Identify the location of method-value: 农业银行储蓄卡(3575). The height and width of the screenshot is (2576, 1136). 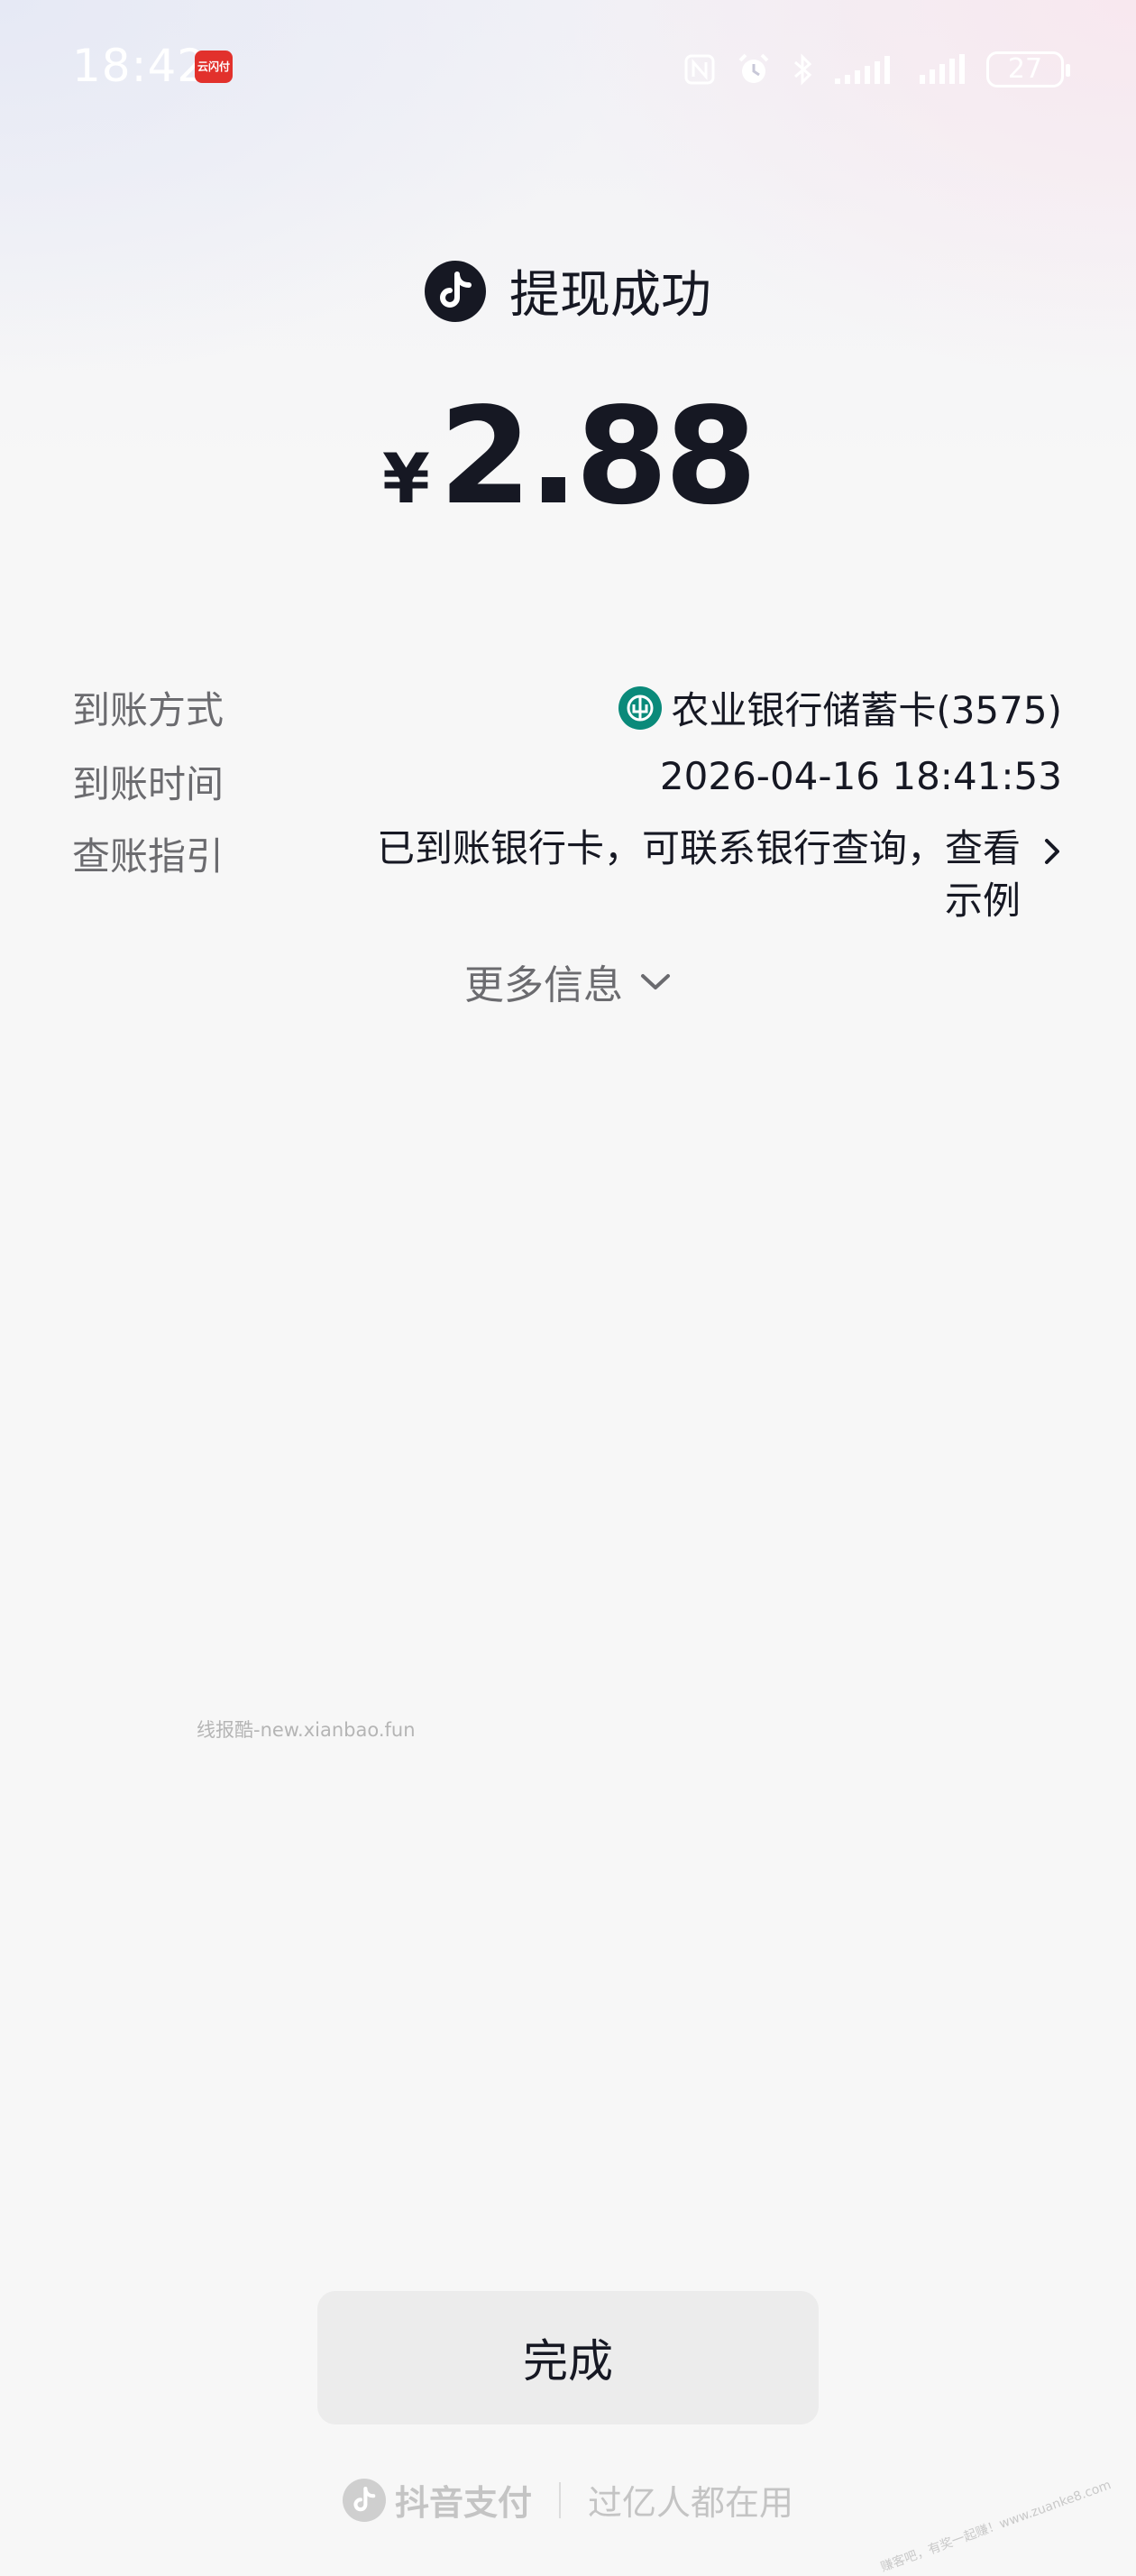
(840, 707).